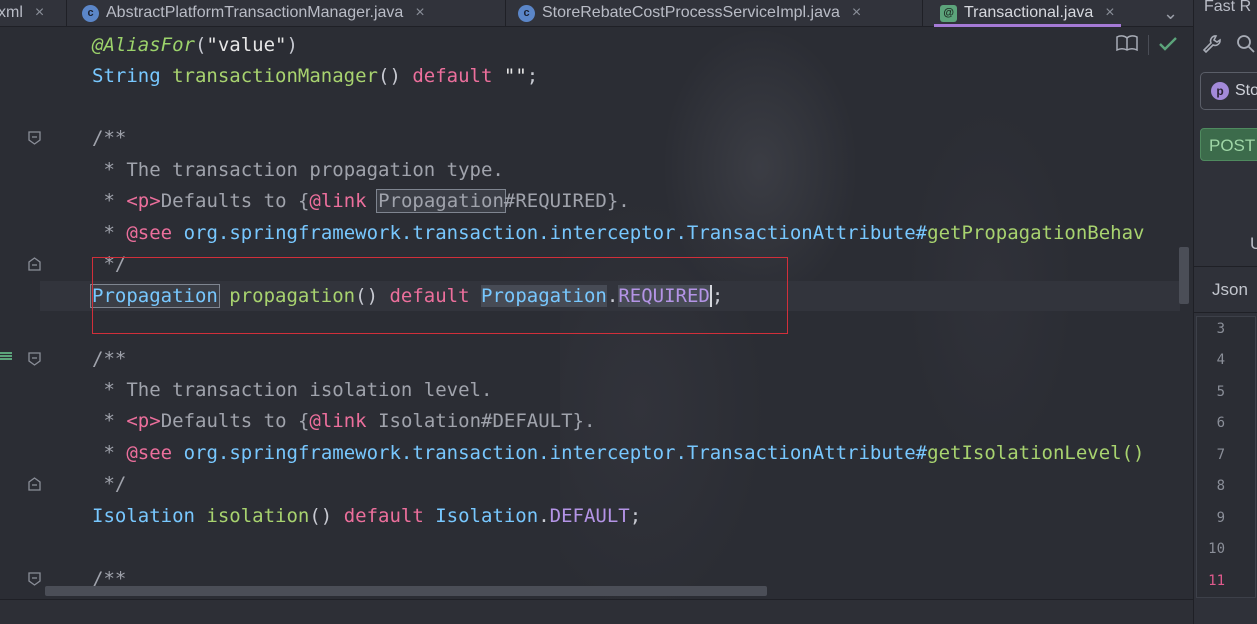  I want to click on line-number-current: 11, so click(1216, 581).